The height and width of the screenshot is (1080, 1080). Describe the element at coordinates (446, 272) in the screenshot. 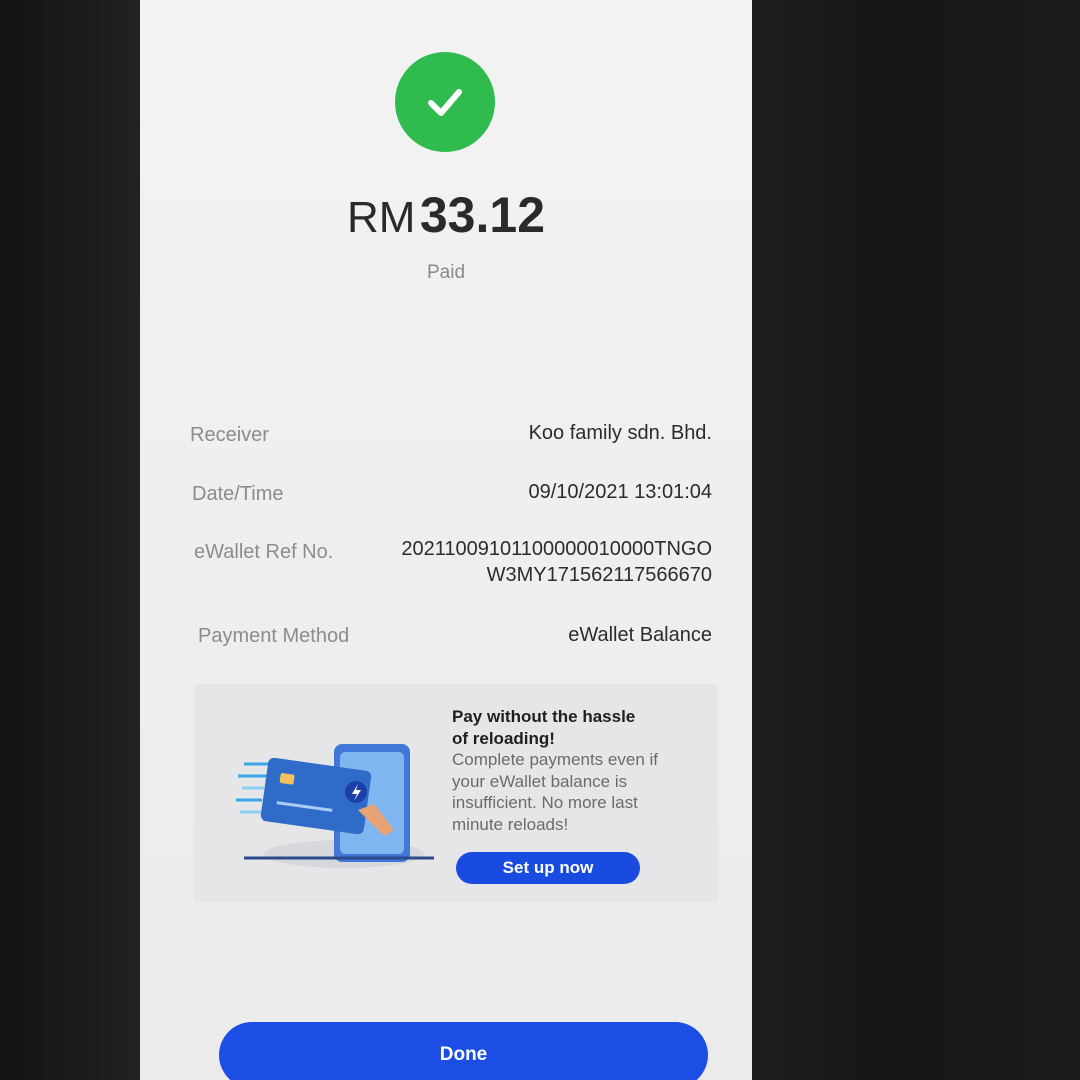

I see `payment-status: Paid` at that location.